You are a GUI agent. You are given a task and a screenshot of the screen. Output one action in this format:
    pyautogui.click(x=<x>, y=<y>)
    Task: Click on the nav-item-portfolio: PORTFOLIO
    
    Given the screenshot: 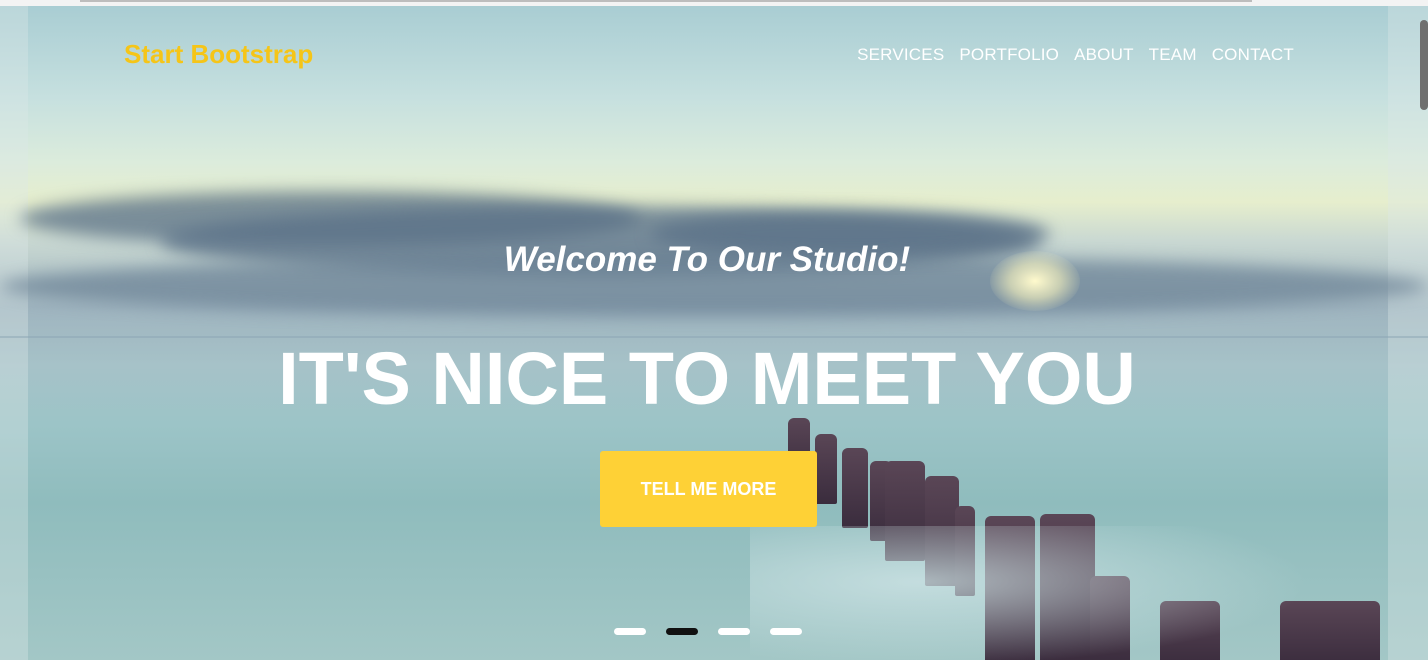 What is the action you would take?
    pyautogui.click(x=1009, y=55)
    